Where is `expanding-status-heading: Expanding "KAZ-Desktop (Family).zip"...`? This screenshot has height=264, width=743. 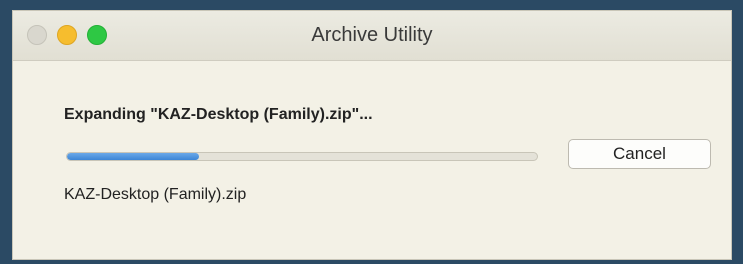
expanding-status-heading: Expanding "KAZ-Desktop (Family).zip"... is located at coordinates (218, 114).